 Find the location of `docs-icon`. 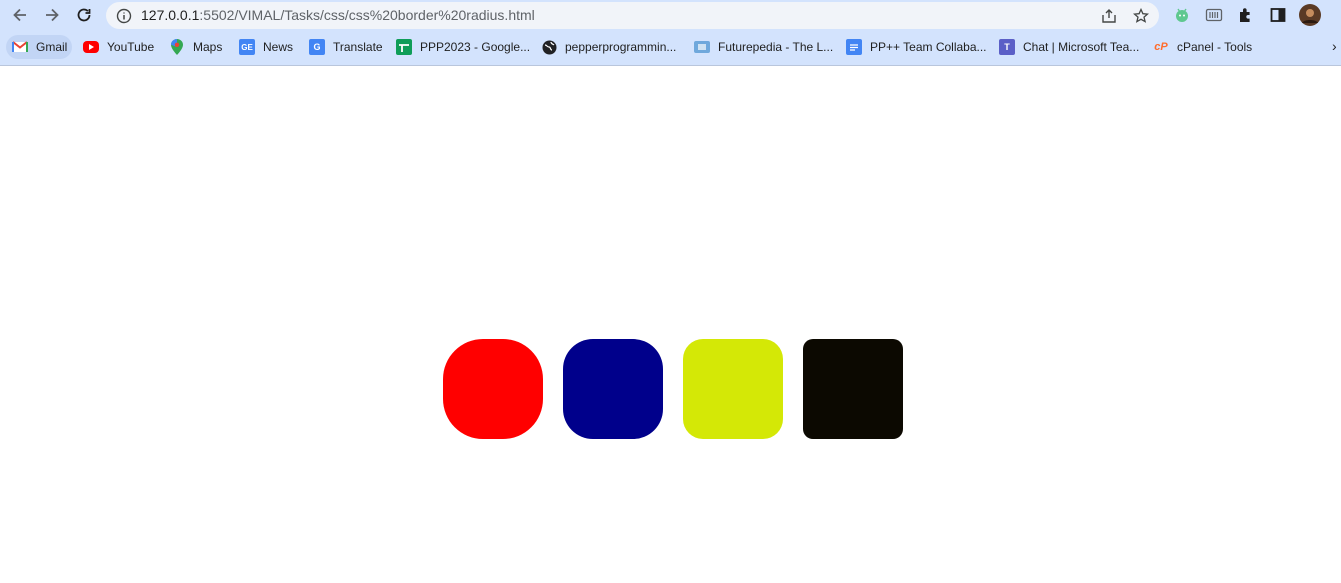

docs-icon is located at coordinates (854, 47).